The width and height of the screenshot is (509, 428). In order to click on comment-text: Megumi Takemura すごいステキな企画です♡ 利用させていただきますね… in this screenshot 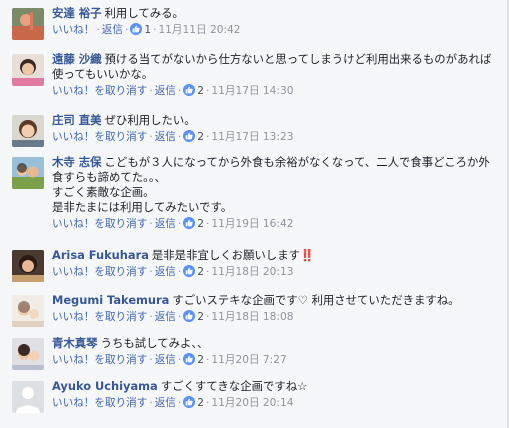, I will do `click(274, 300)`.